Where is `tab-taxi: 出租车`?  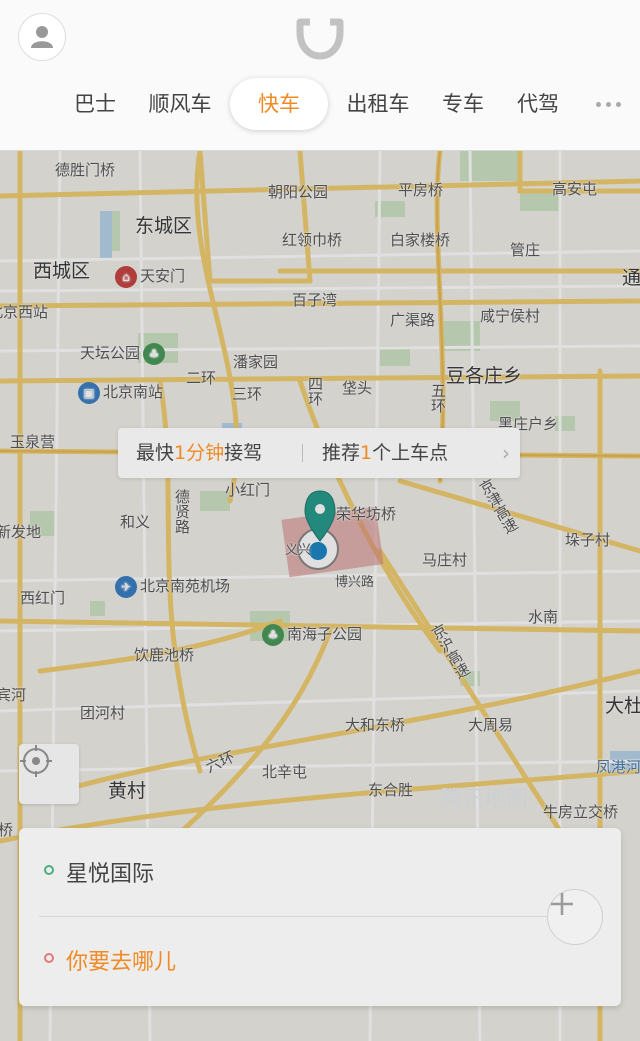
tab-taxi: 出租车 is located at coordinates (378, 104).